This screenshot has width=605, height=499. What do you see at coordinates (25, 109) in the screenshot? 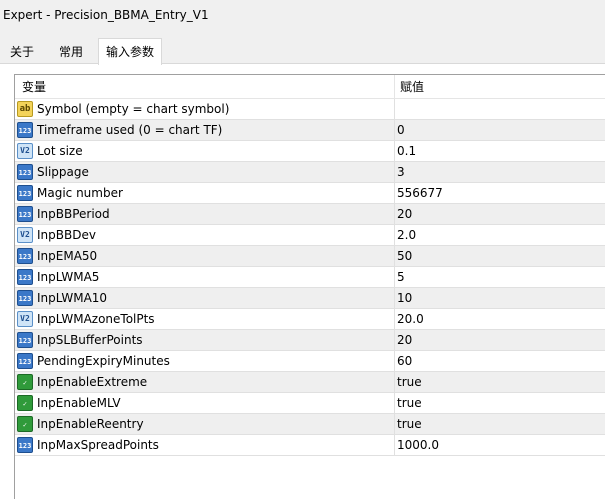
I see `string-type-icon: ab` at bounding box center [25, 109].